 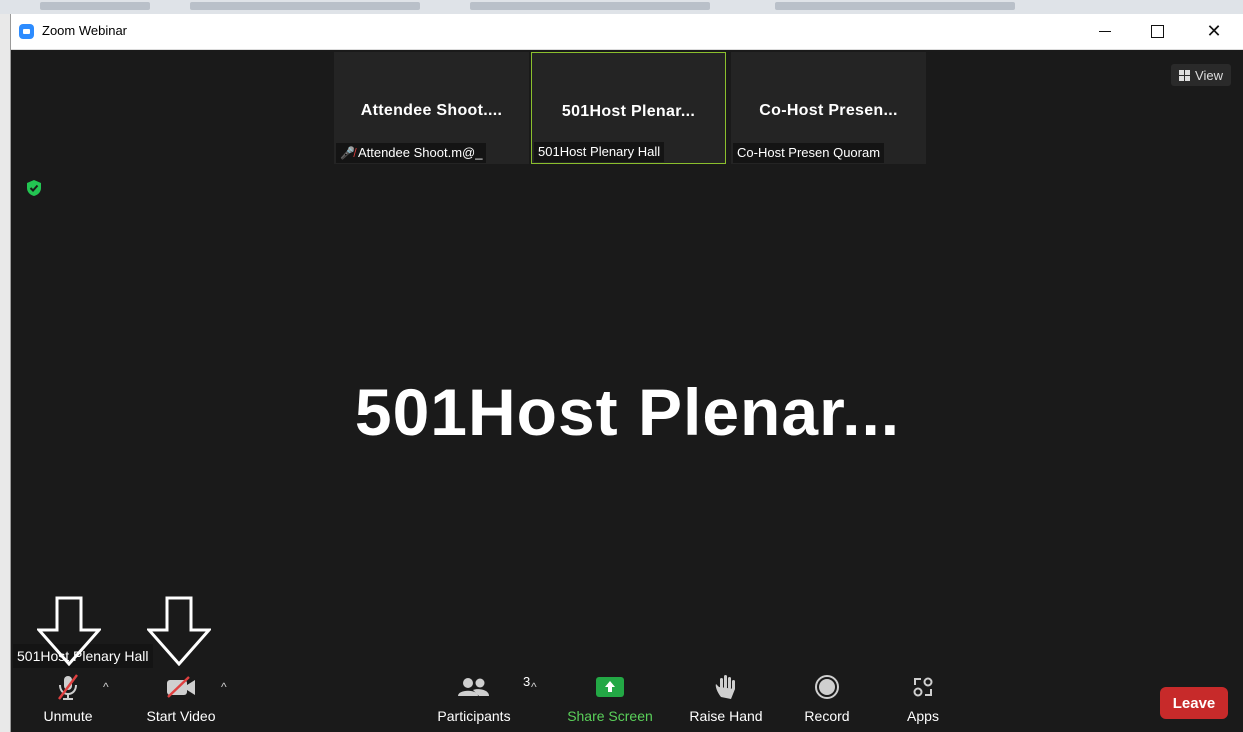 What do you see at coordinates (224, 687) in the screenshot?
I see `video-options-caret-button: ^` at bounding box center [224, 687].